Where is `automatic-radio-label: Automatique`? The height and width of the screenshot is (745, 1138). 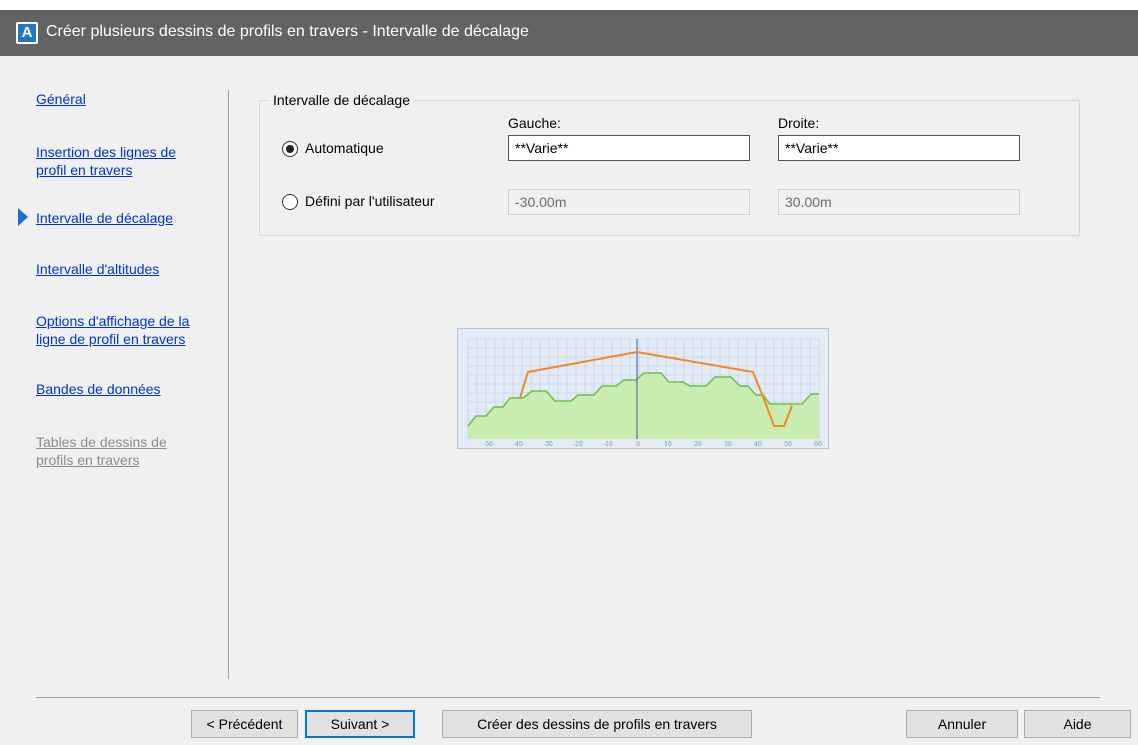 automatic-radio-label: Automatique is located at coordinates (344, 148).